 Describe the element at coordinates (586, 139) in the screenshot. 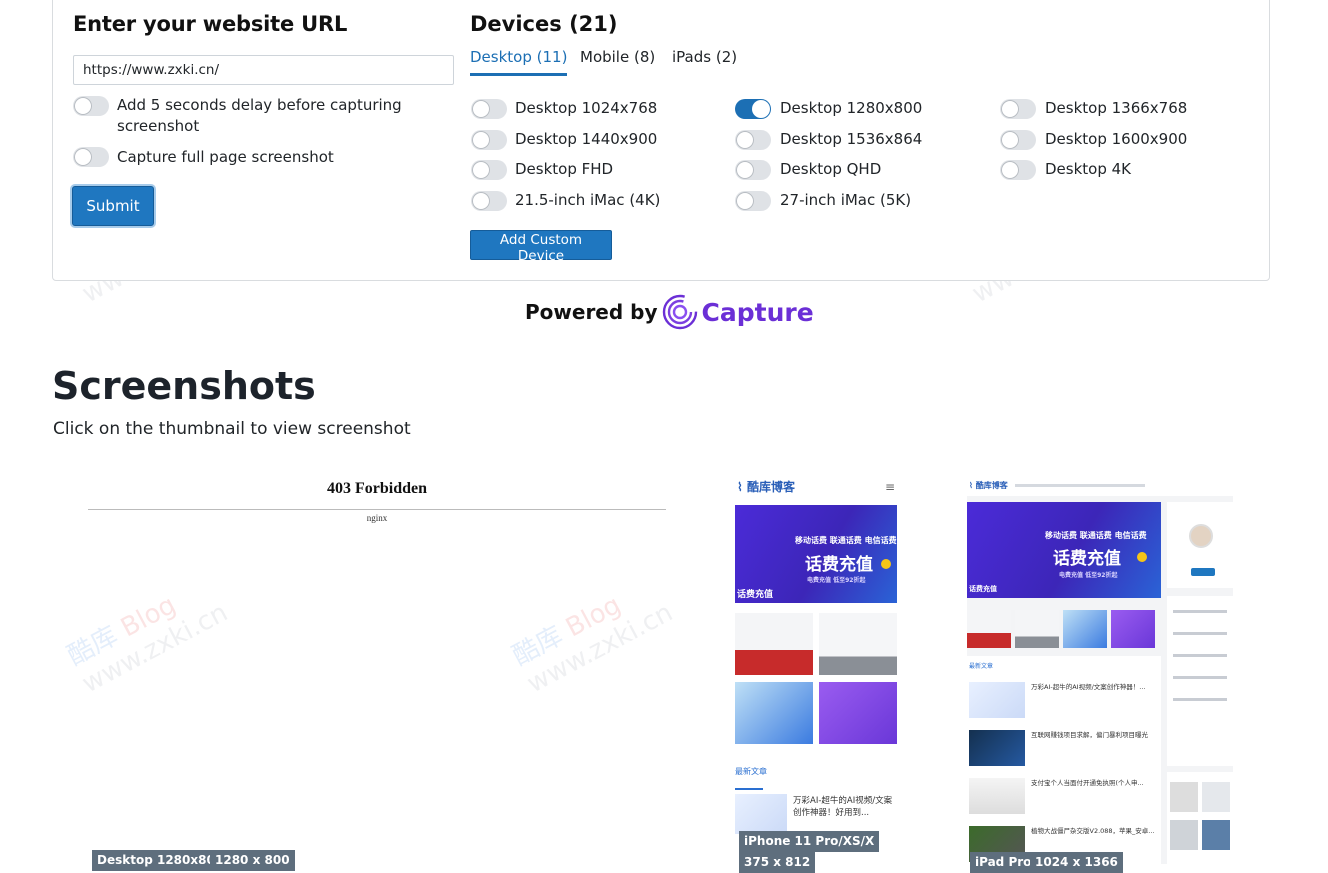

I see `device-label: Desktop 1440x900` at that location.